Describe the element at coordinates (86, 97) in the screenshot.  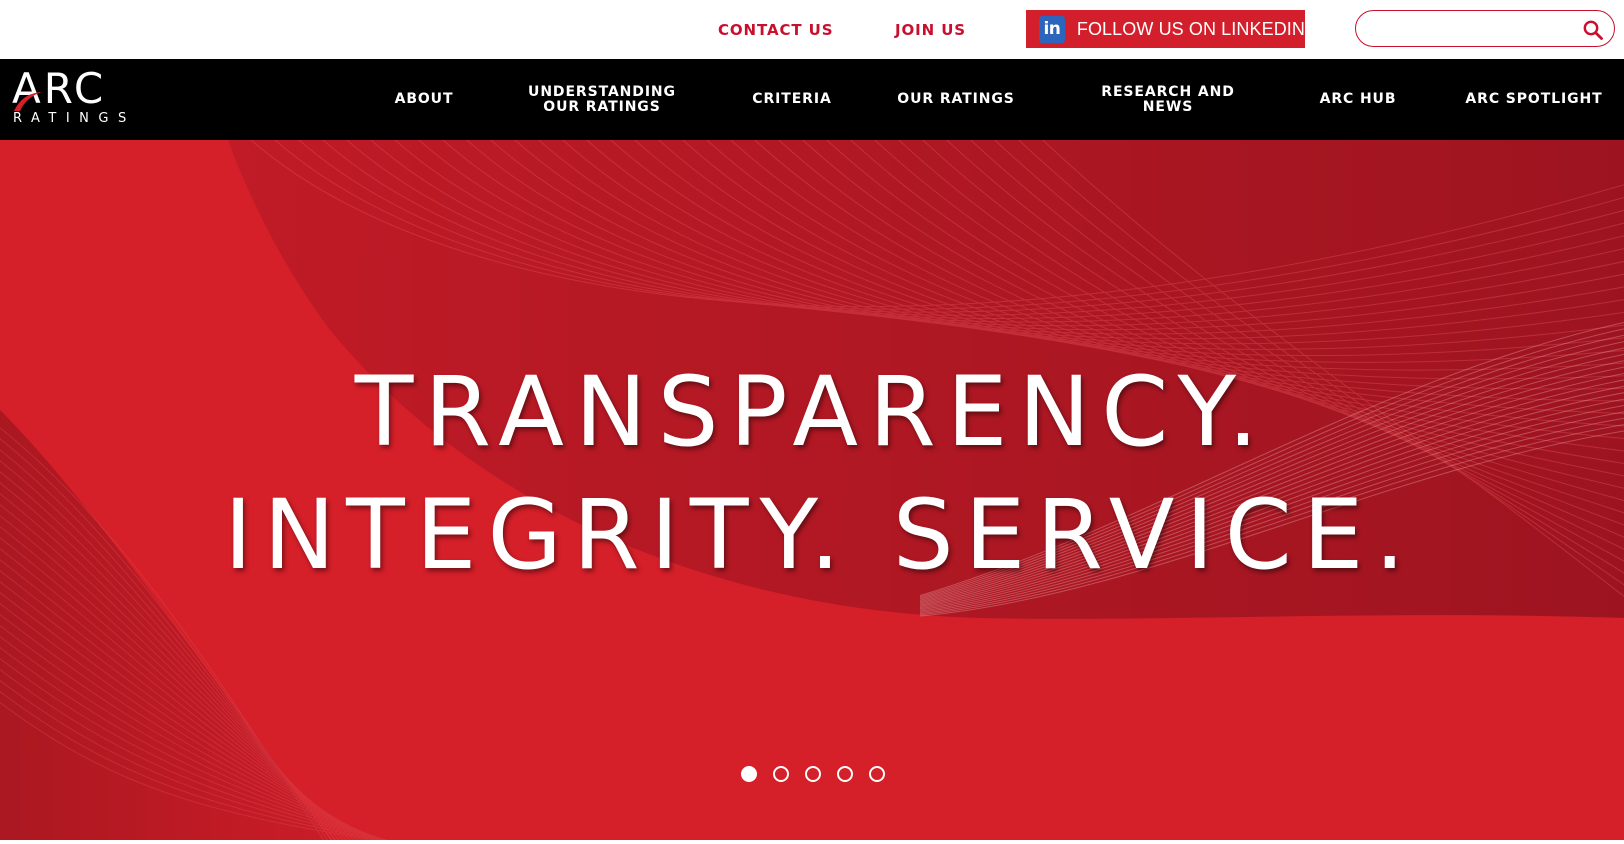
I see `arc-ratings-logo: ARC RATINGS` at that location.